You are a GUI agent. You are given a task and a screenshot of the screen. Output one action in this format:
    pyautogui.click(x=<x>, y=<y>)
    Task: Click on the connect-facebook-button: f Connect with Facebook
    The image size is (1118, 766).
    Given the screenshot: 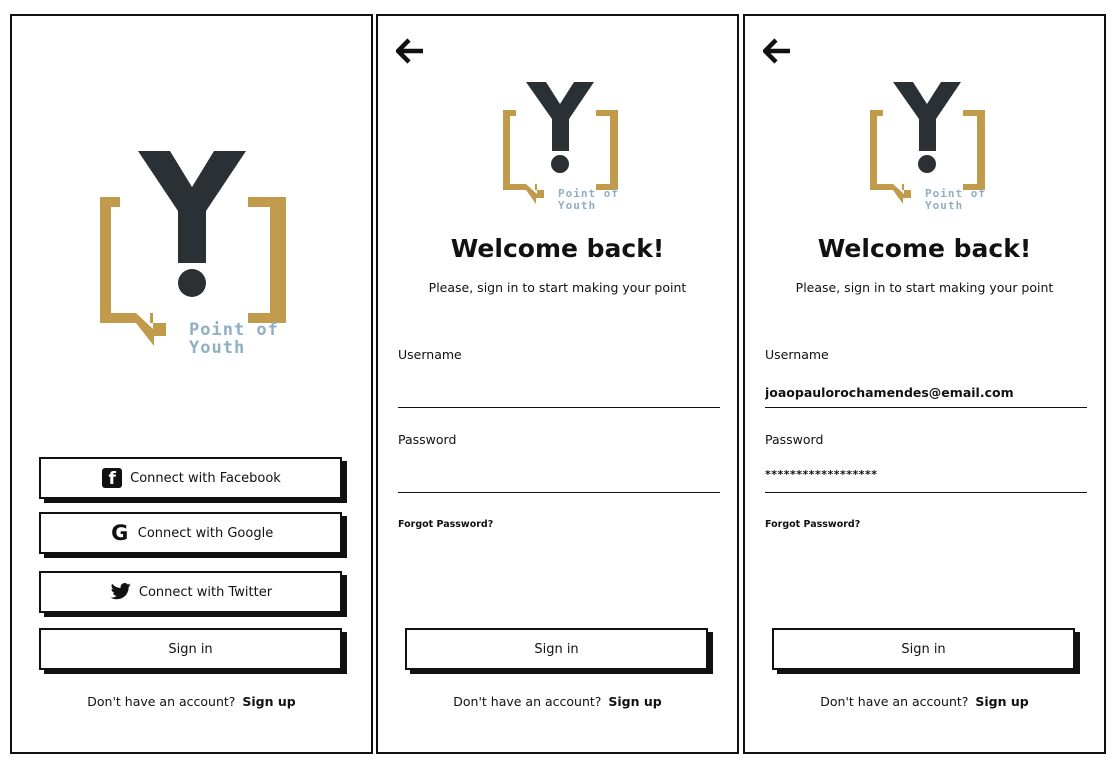 What is the action you would take?
    pyautogui.click(x=190, y=478)
    